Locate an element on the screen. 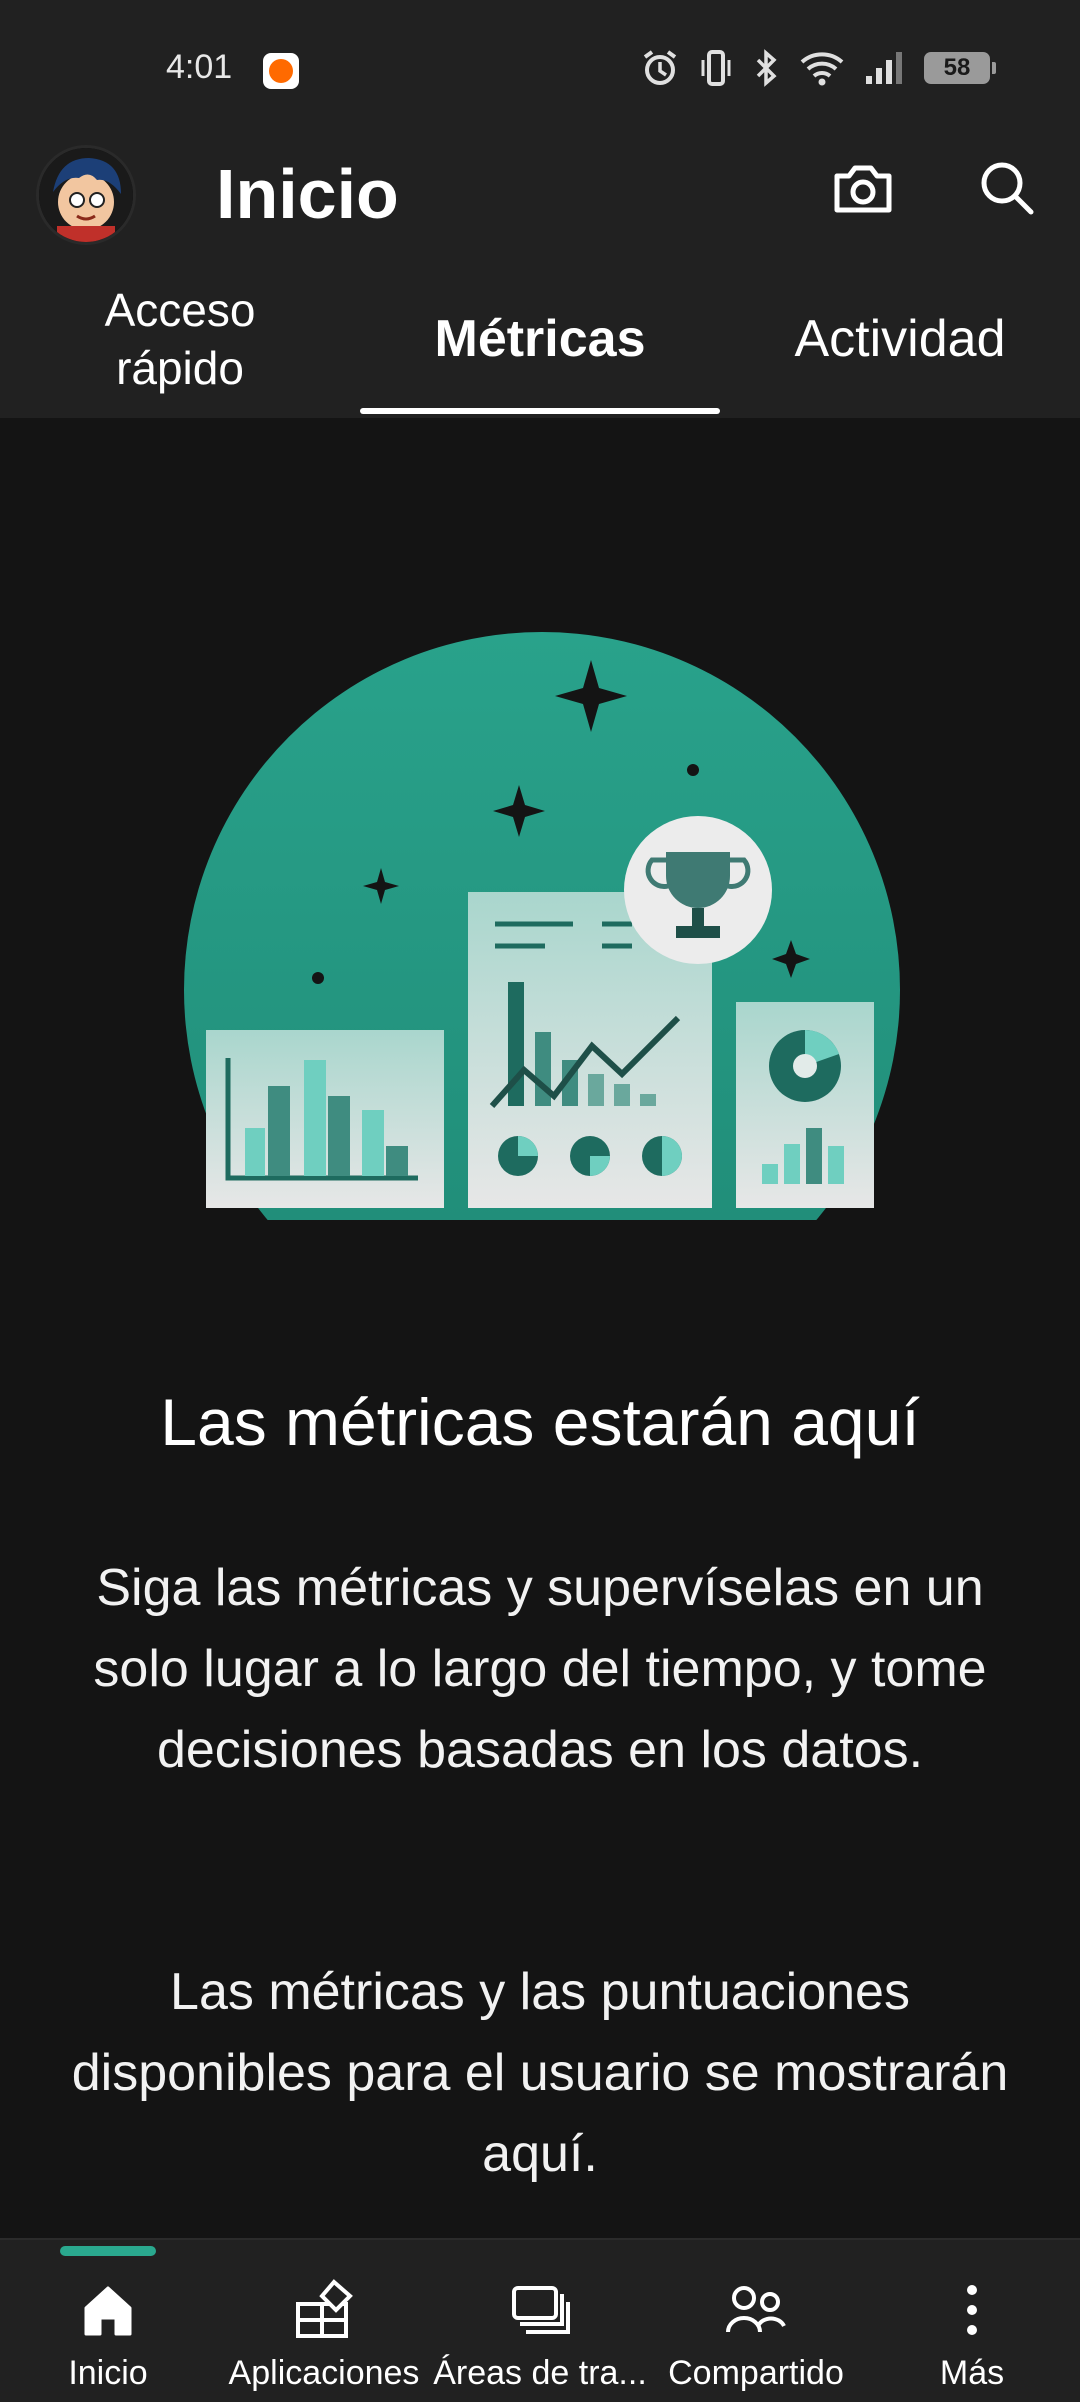 This screenshot has width=1080, height=2402. active-tab-indicator is located at coordinates (540, 411).